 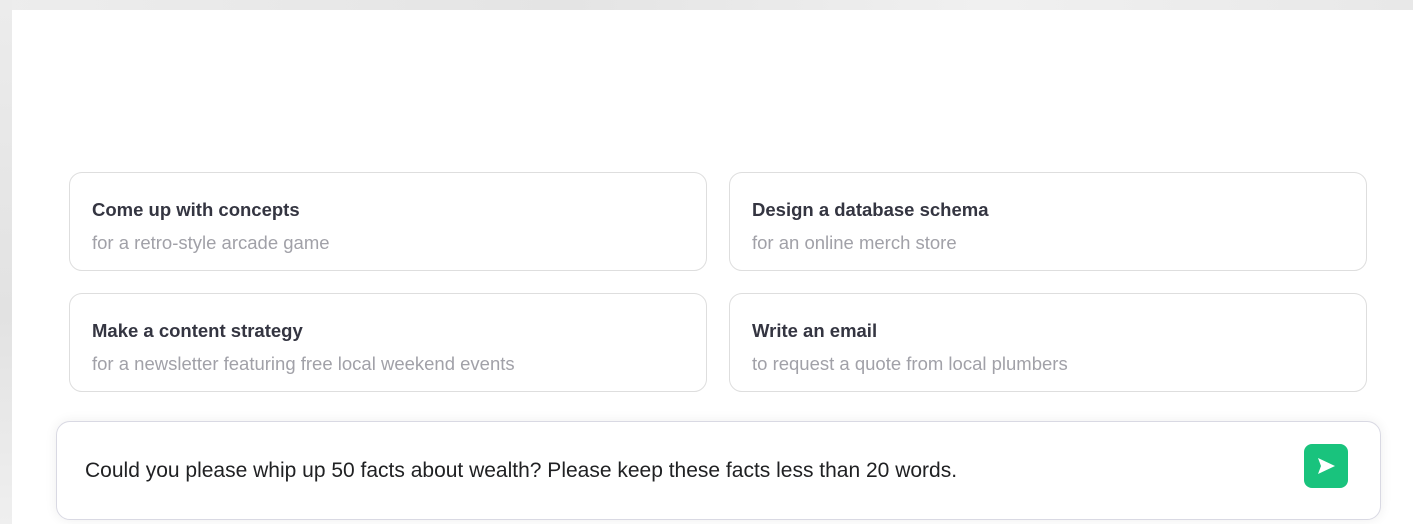 What do you see at coordinates (211, 242) in the screenshot?
I see `suggestion-subtitle: for a retro-style arcade game` at bounding box center [211, 242].